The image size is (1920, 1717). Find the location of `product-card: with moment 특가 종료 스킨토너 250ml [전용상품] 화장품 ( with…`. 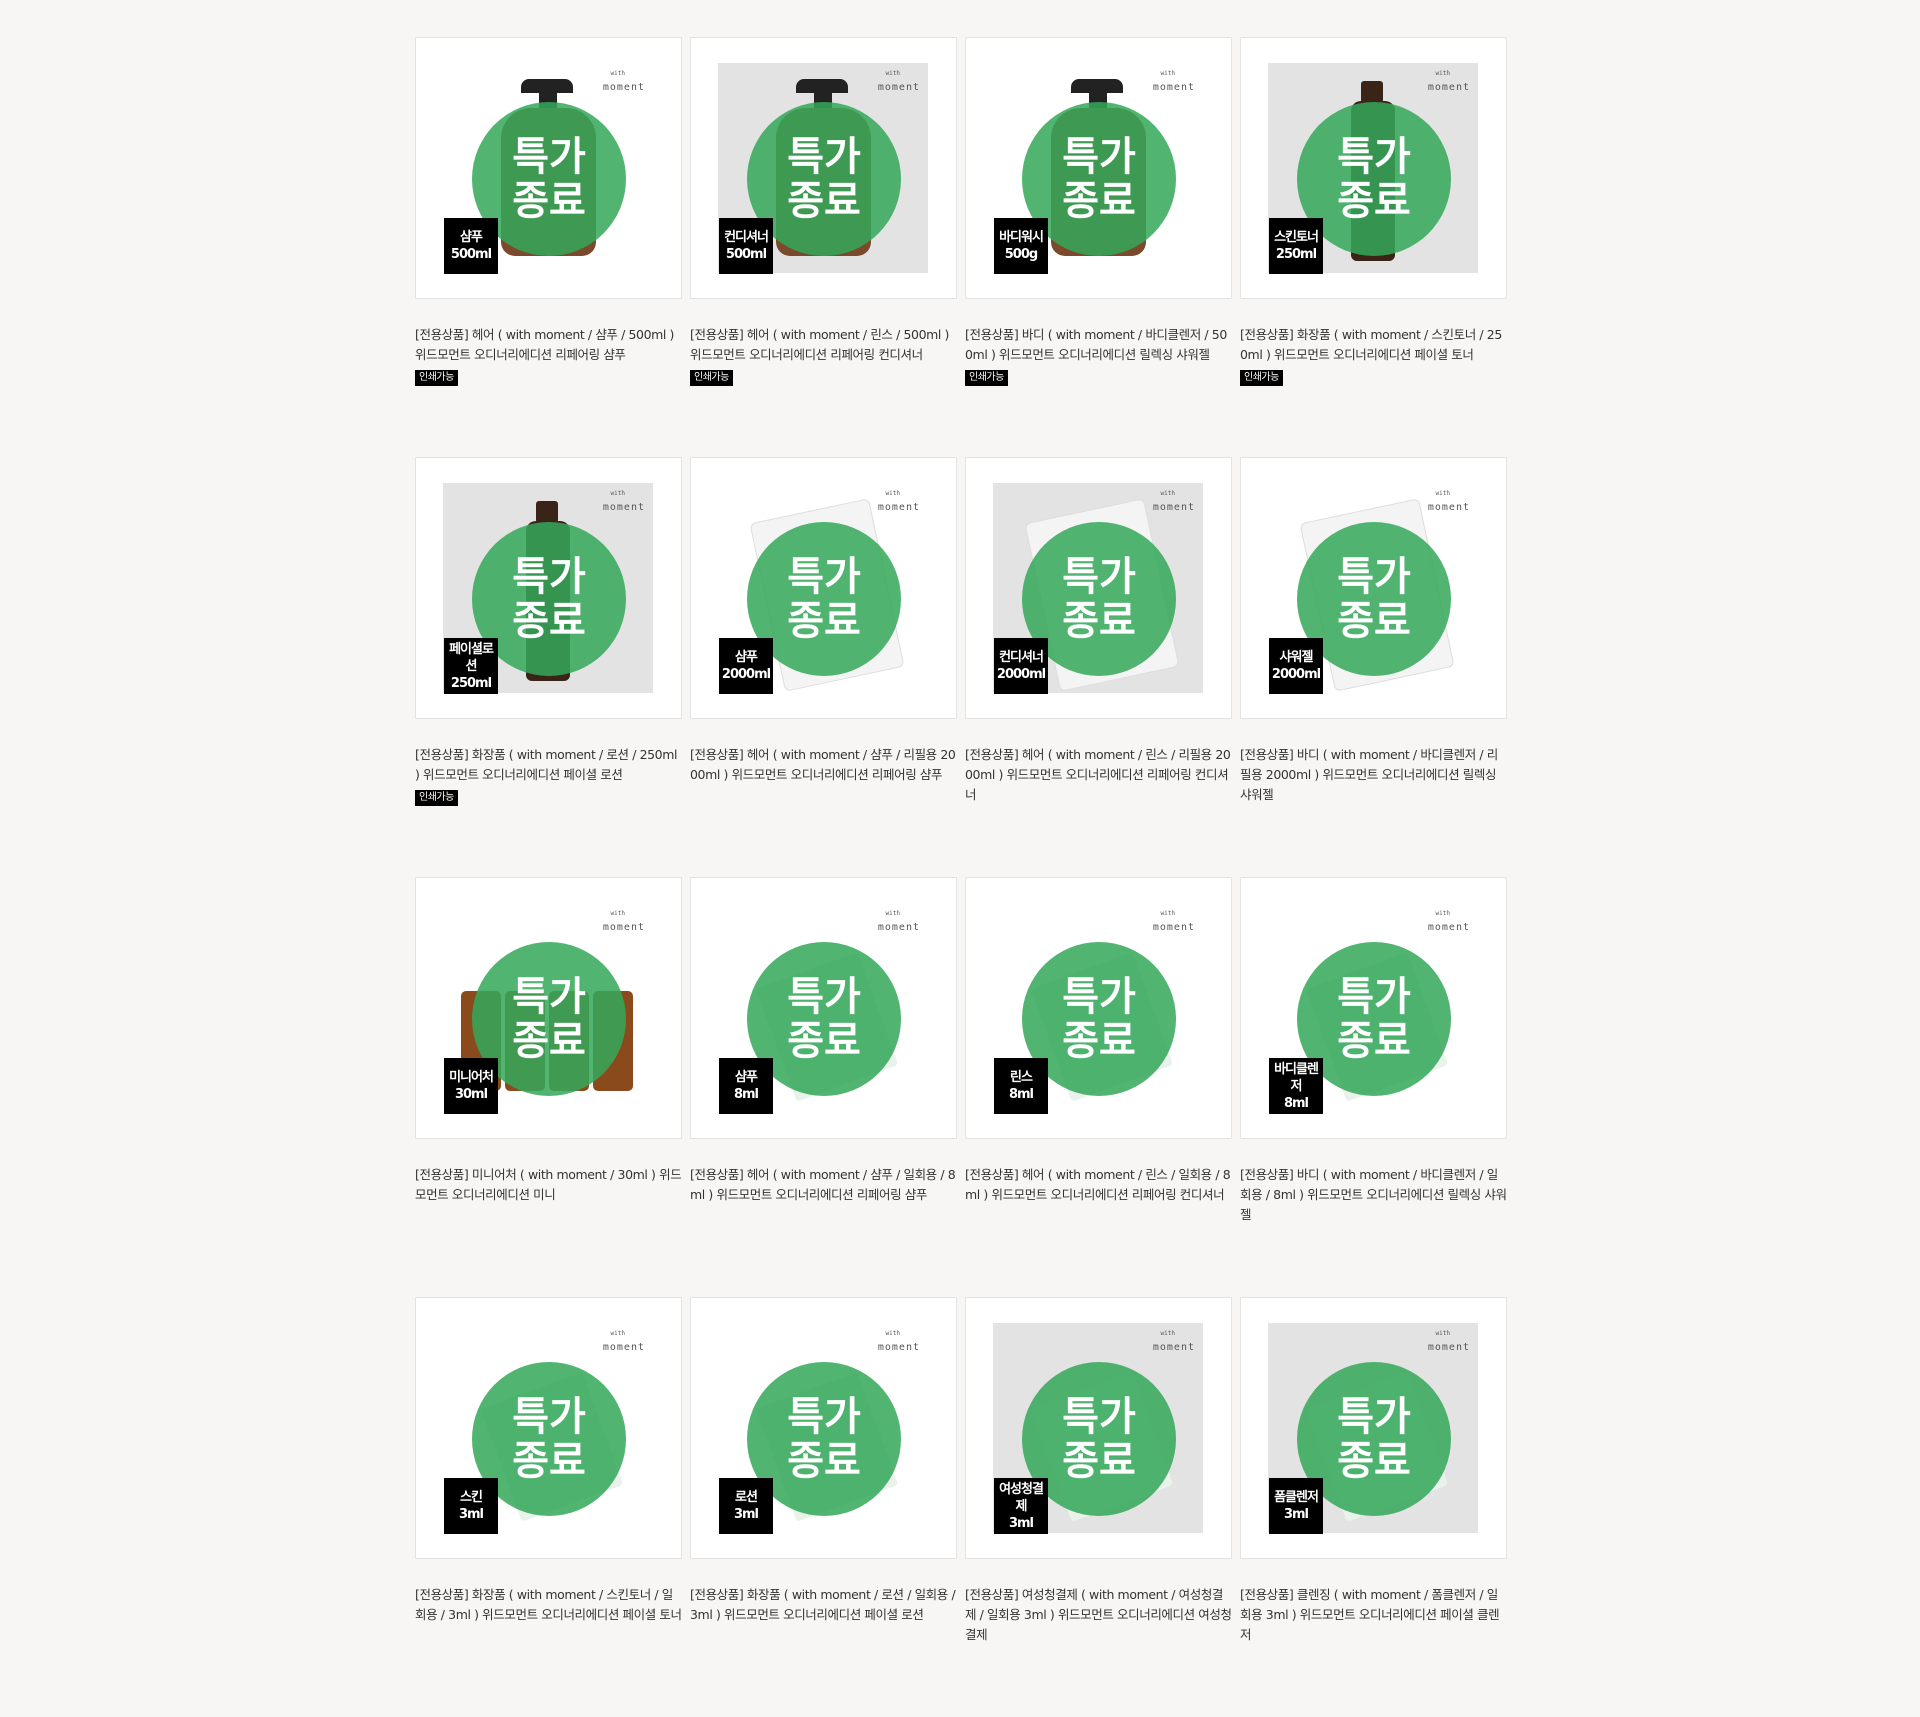

product-card: with moment 특가 종료 스킨토너 250ml [전용상품] 화장품 ( with… is located at coordinates (1373, 247).